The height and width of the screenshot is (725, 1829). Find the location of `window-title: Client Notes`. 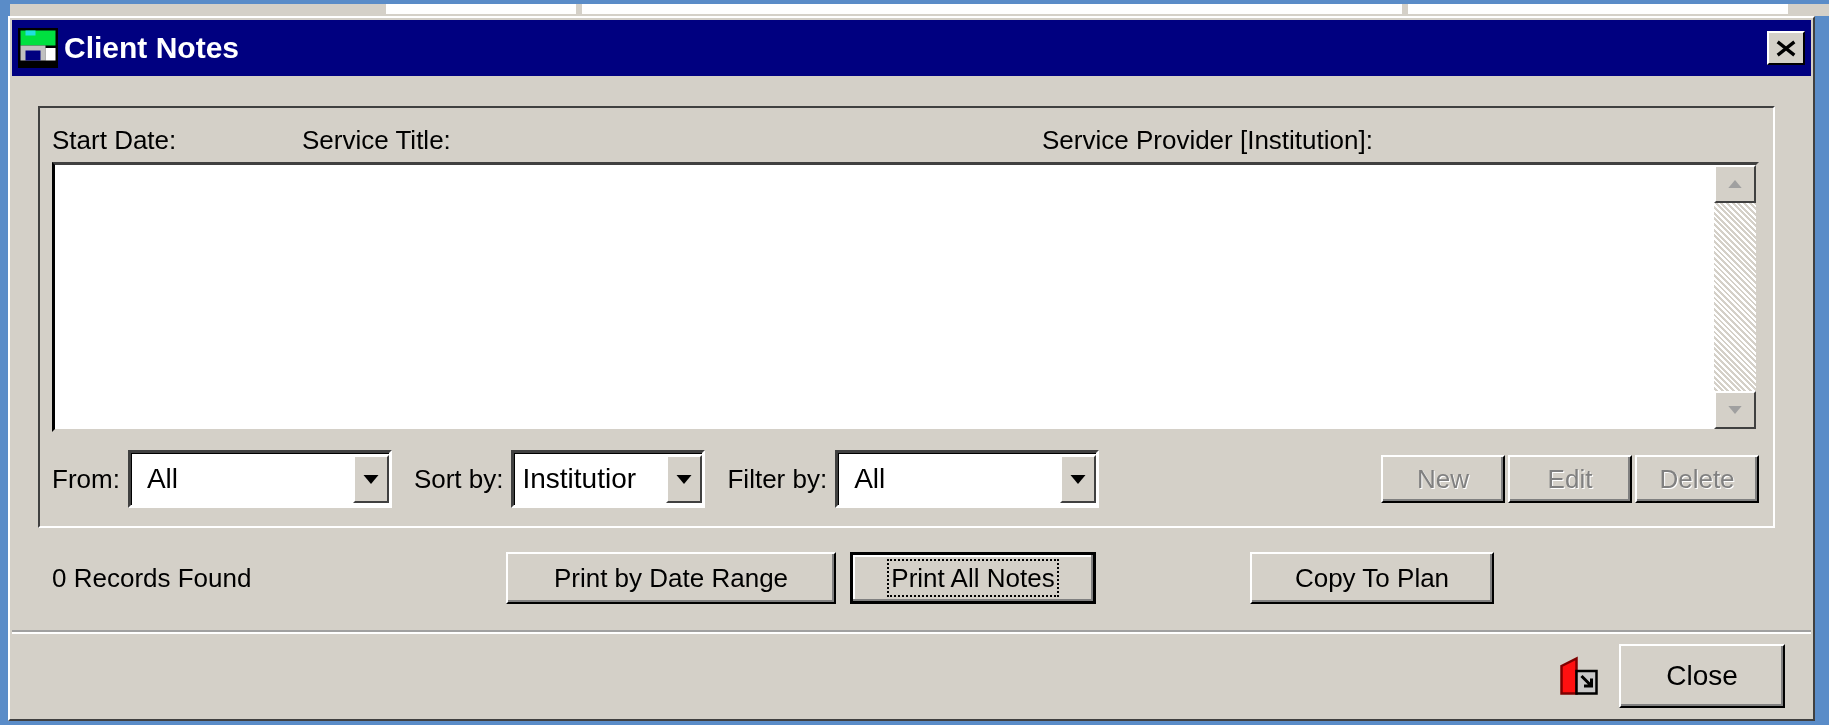

window-title: Client Notes is located at coordinates (152, 48).